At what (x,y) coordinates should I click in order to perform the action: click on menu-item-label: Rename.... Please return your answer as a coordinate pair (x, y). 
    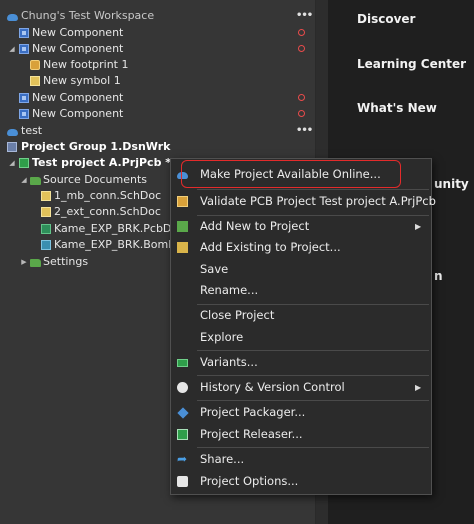
    Looking at the image, I should click on (229, 290).